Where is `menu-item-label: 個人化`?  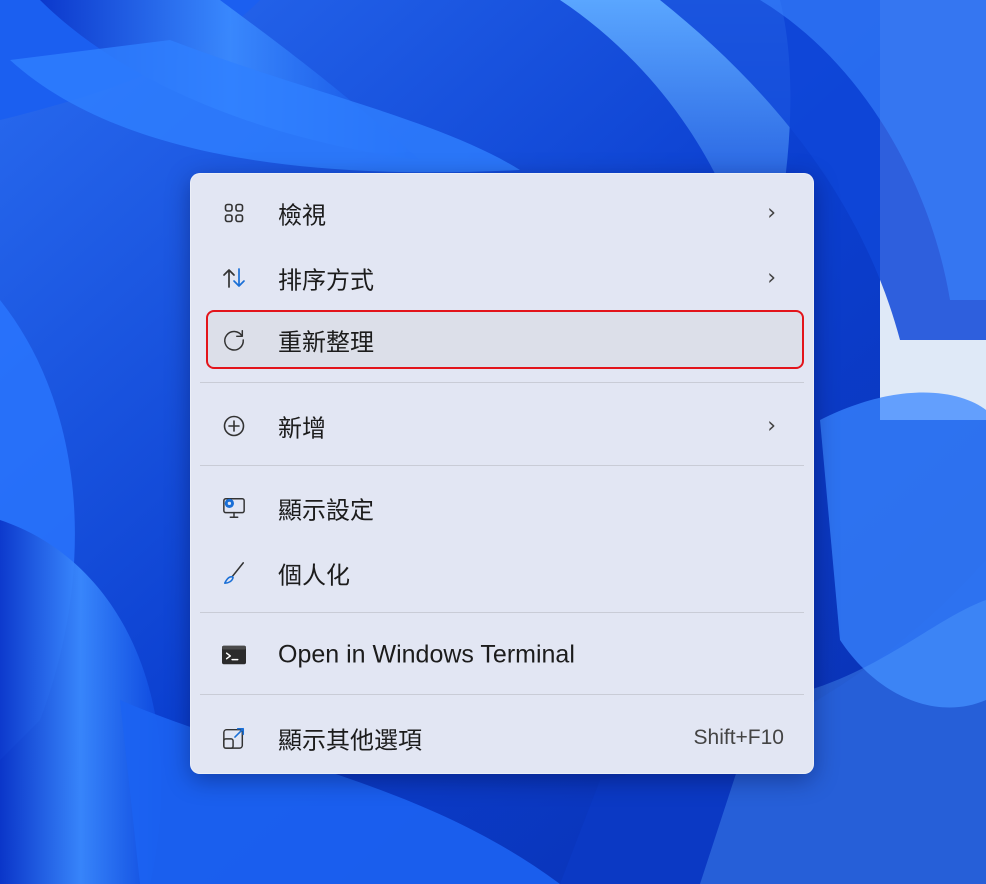 menu-item-label: 個人化 is located at coordinates (314, 575).